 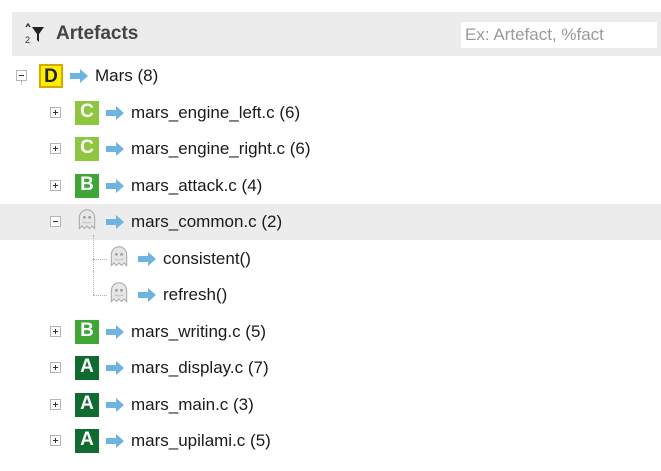 What do you see at coordinates (199, 331) in the screenshot?
I see `tree-item-label: mars_writing.c (5)` at bounding box center [199, 331].